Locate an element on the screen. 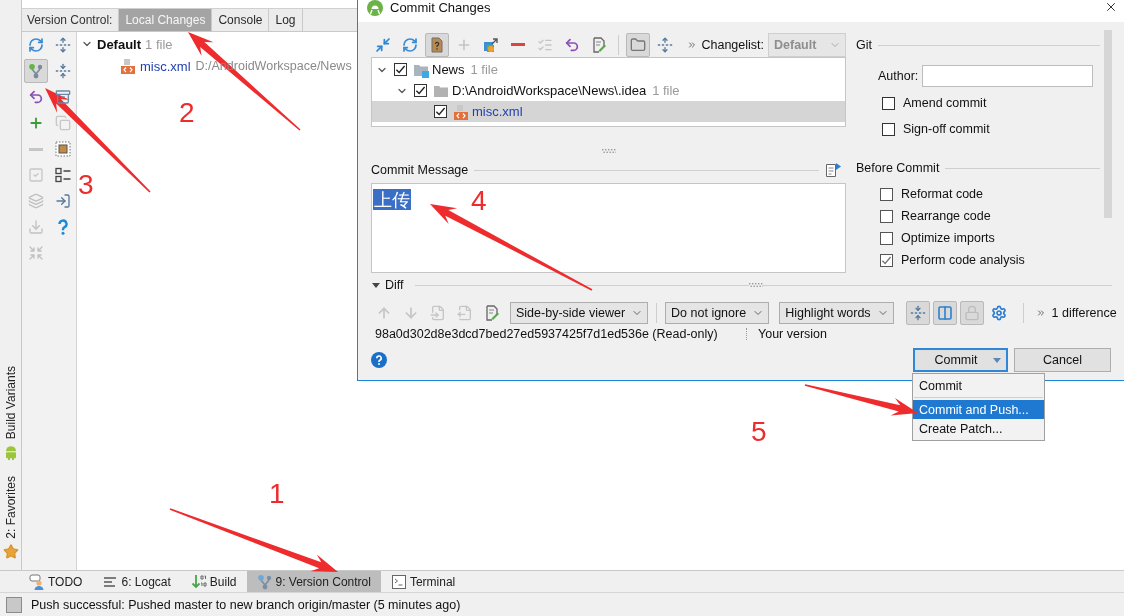 This screenshot has width=1124, height=616. chevrons-right-icon is located at coordinates (692, 44).